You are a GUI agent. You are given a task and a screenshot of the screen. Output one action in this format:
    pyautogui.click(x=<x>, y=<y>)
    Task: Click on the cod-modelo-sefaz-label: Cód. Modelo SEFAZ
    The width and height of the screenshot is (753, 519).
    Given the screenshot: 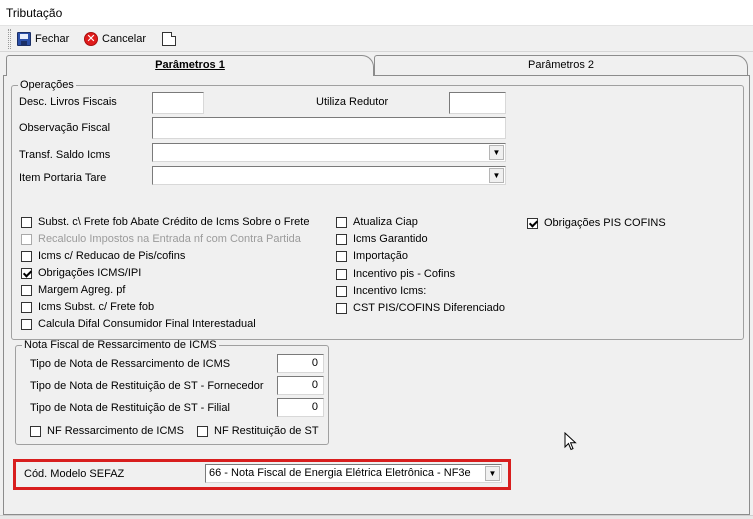 What is the action you would take?
    pyautogui.click(x=74, y=474)
    